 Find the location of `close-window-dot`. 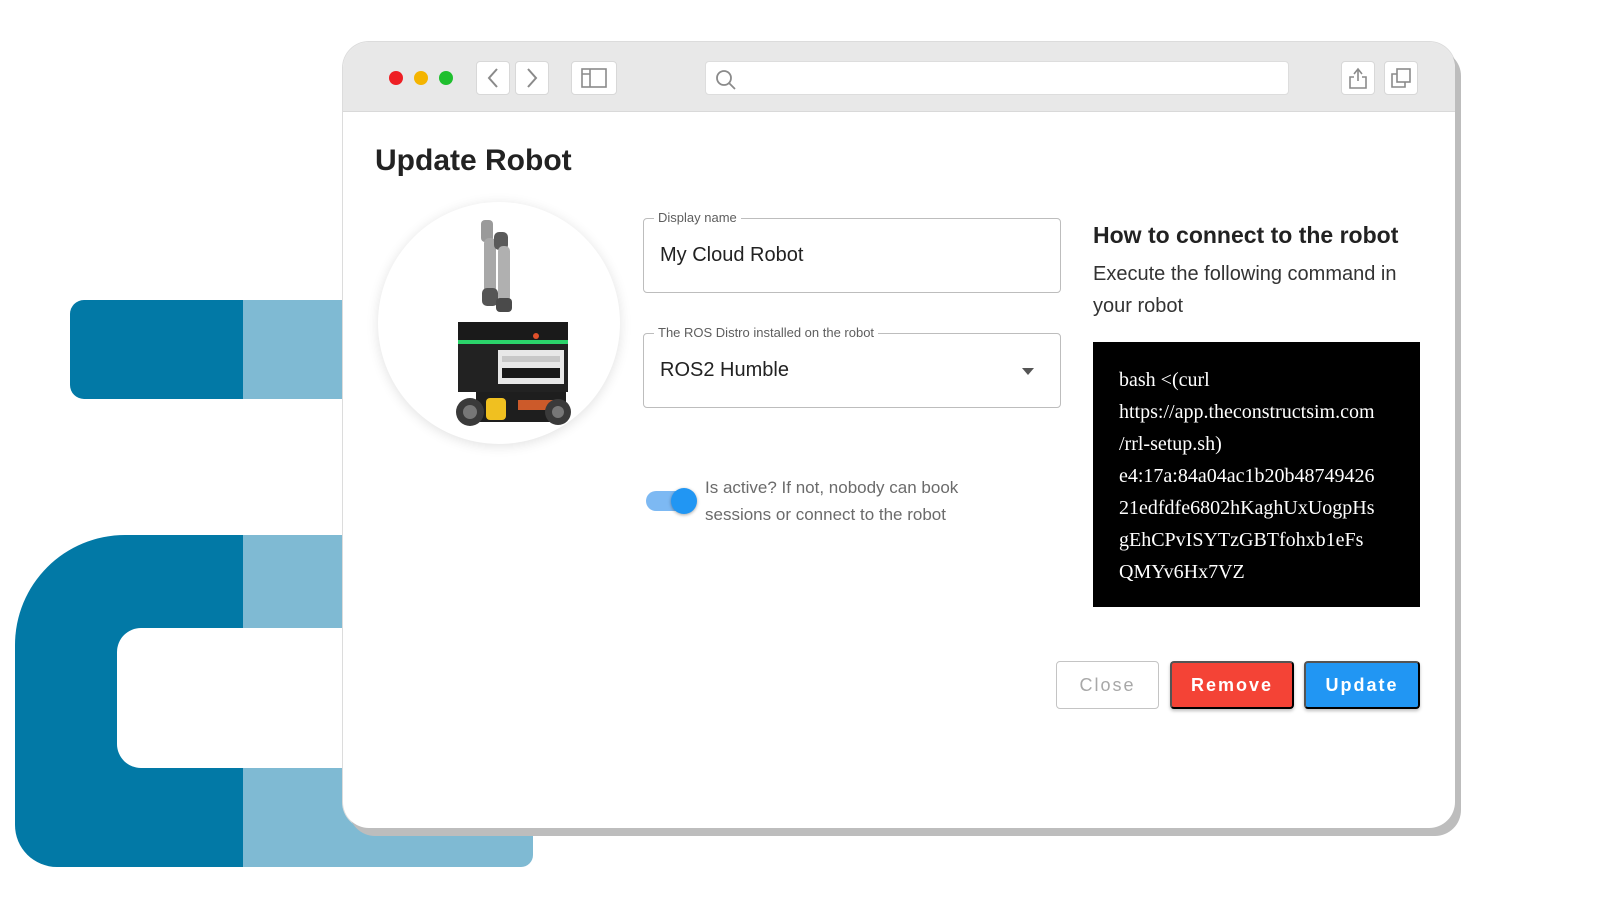

close-window-dot is located at coordinates (396, 78).